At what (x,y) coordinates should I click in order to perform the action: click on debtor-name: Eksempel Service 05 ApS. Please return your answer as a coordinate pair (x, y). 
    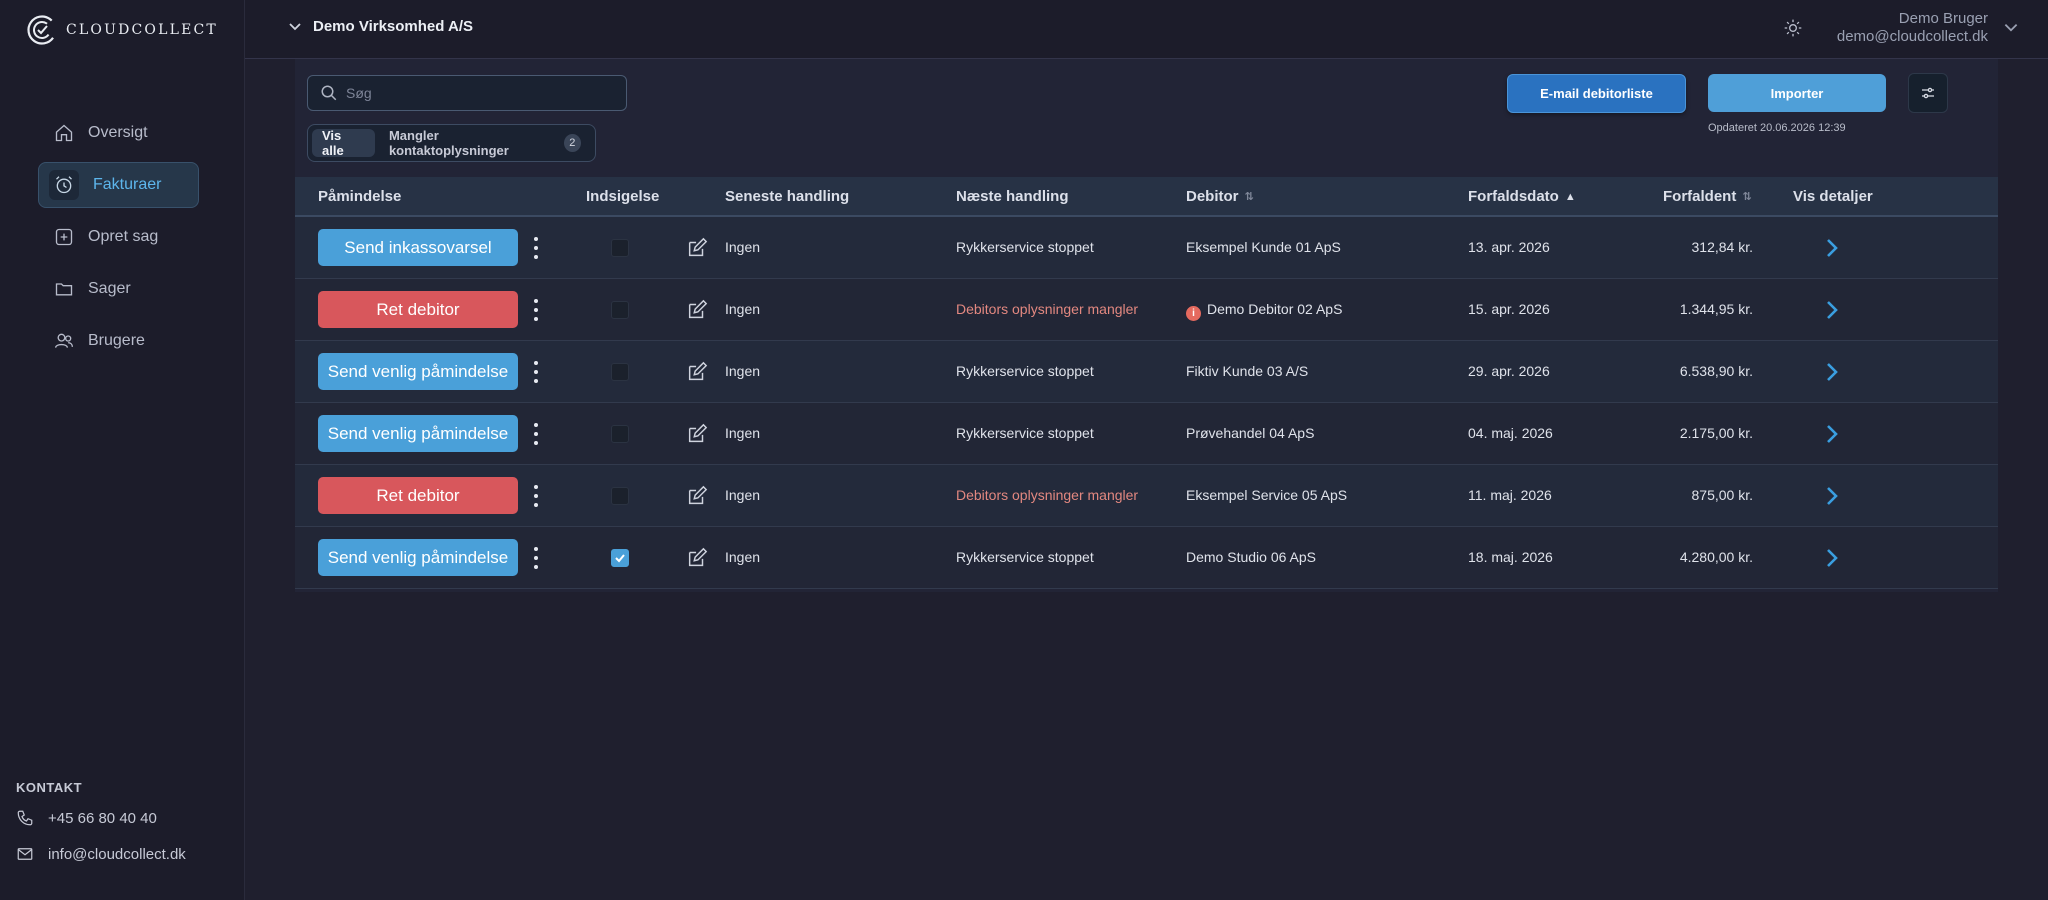
    Looking at the image, I should click on (1267, 495).